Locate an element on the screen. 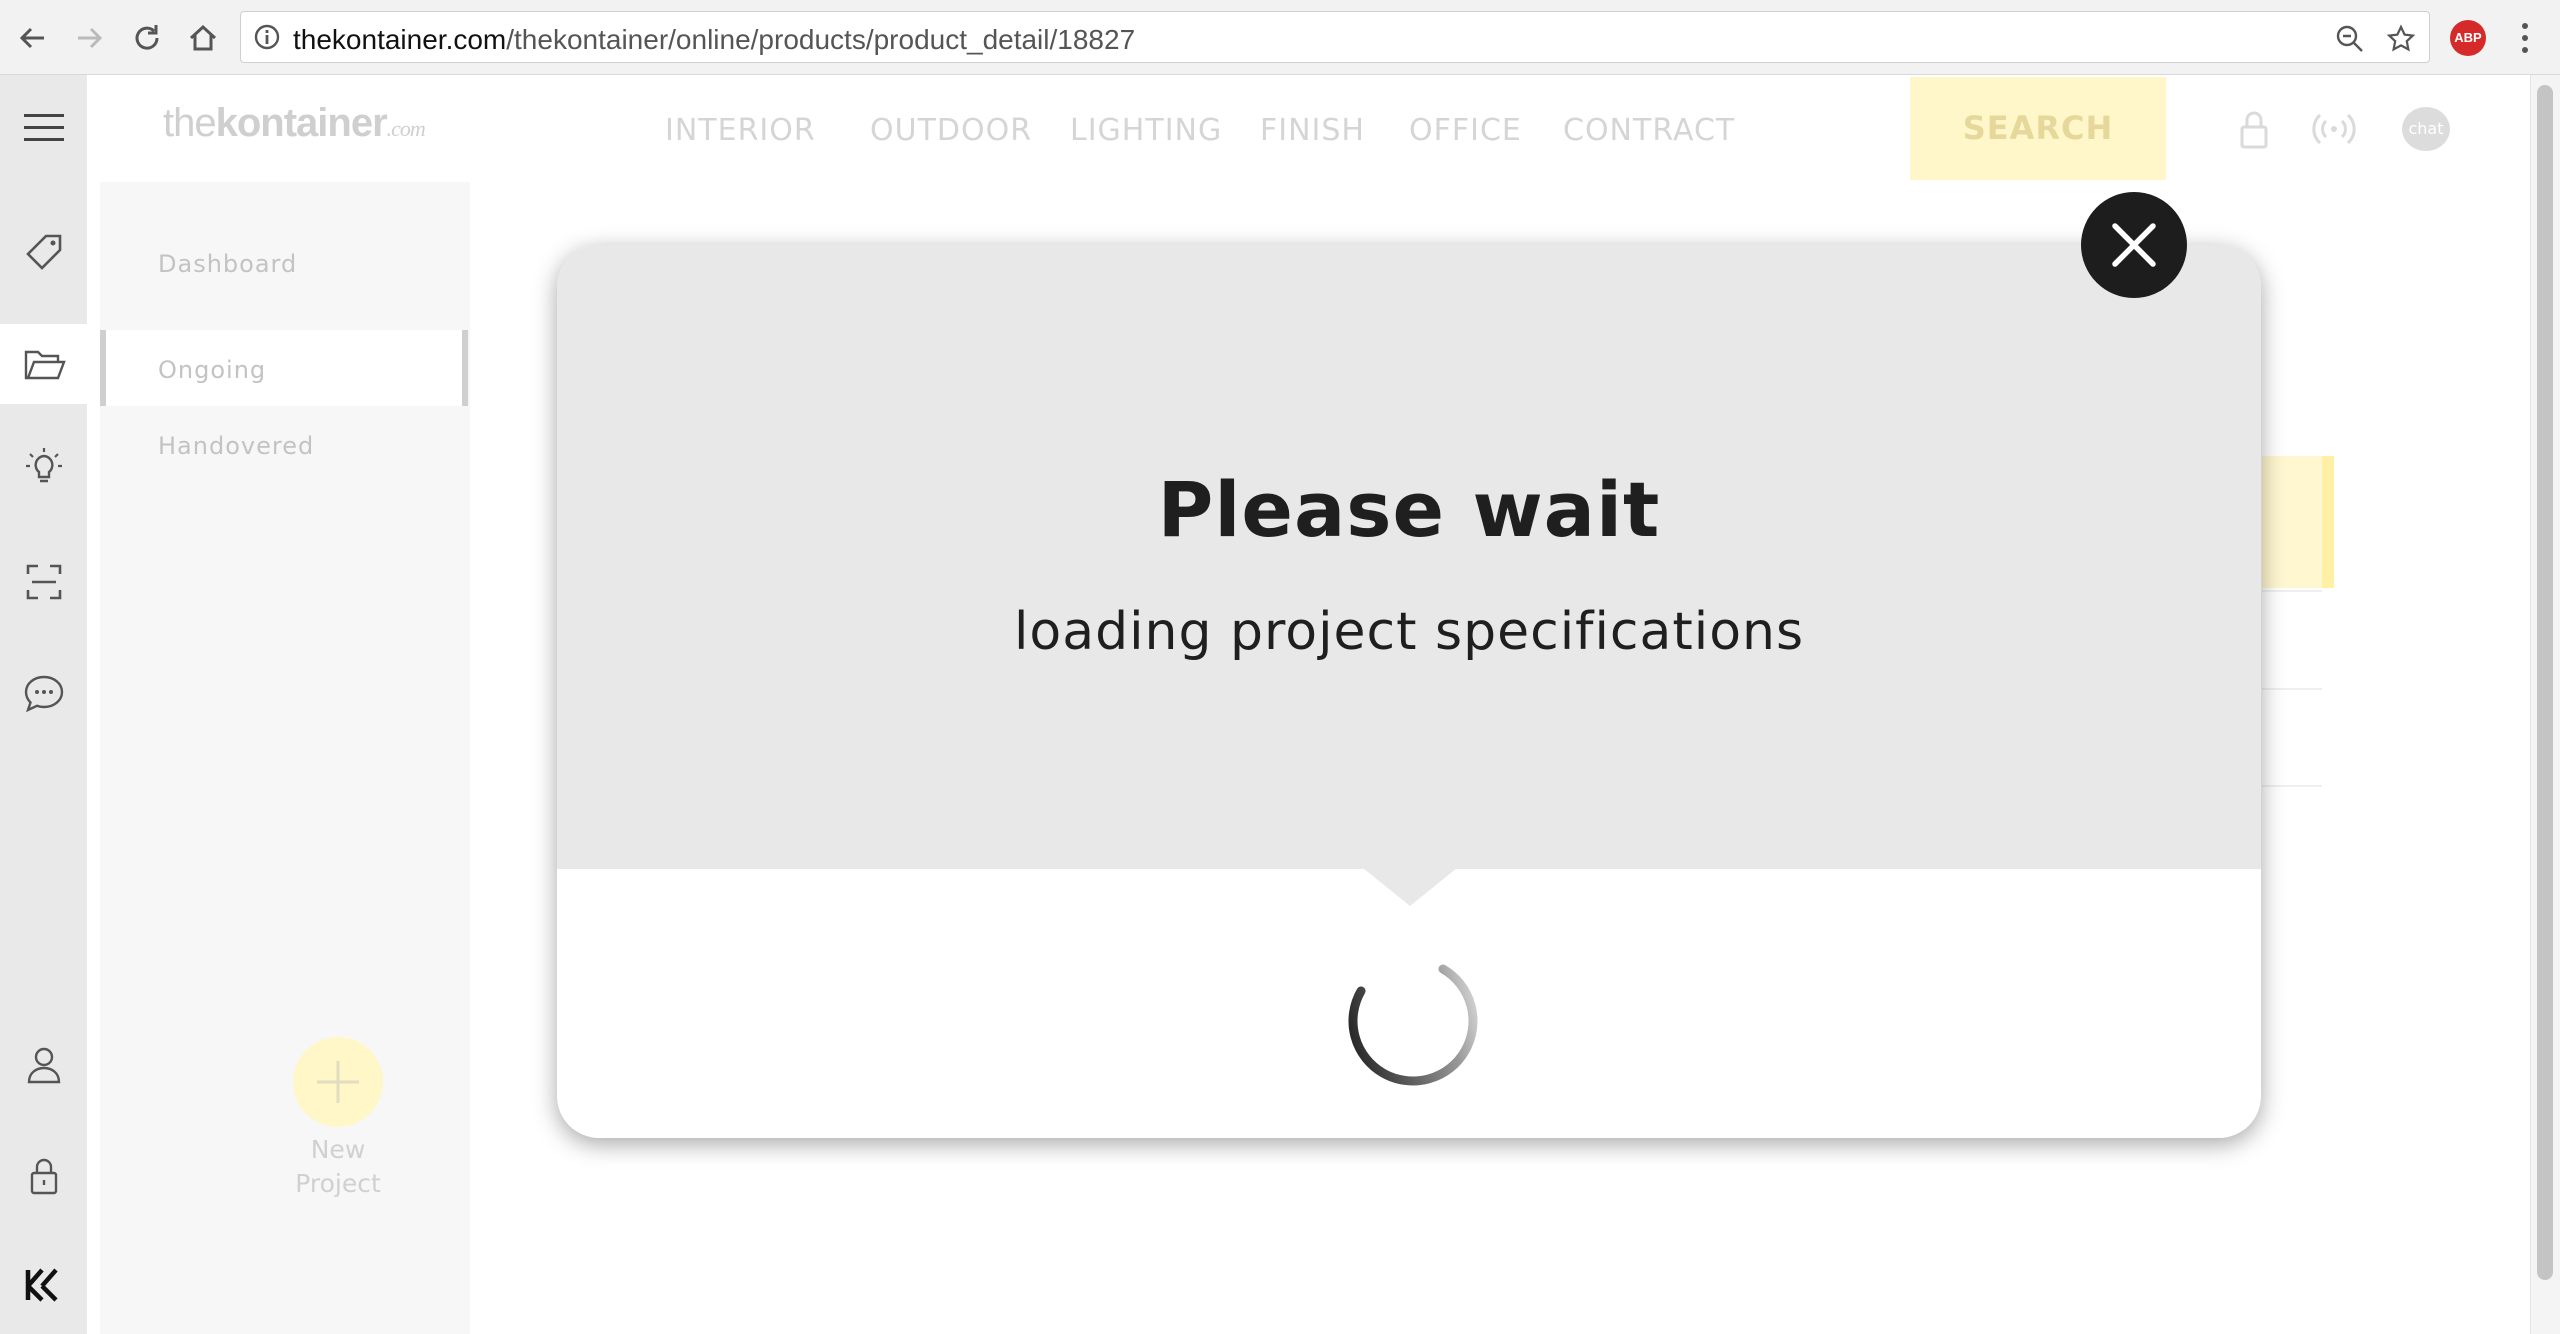 Image resolution: width=2560 pixels, height=1334 pixels. home-icon is located at coordinates (203, 38).